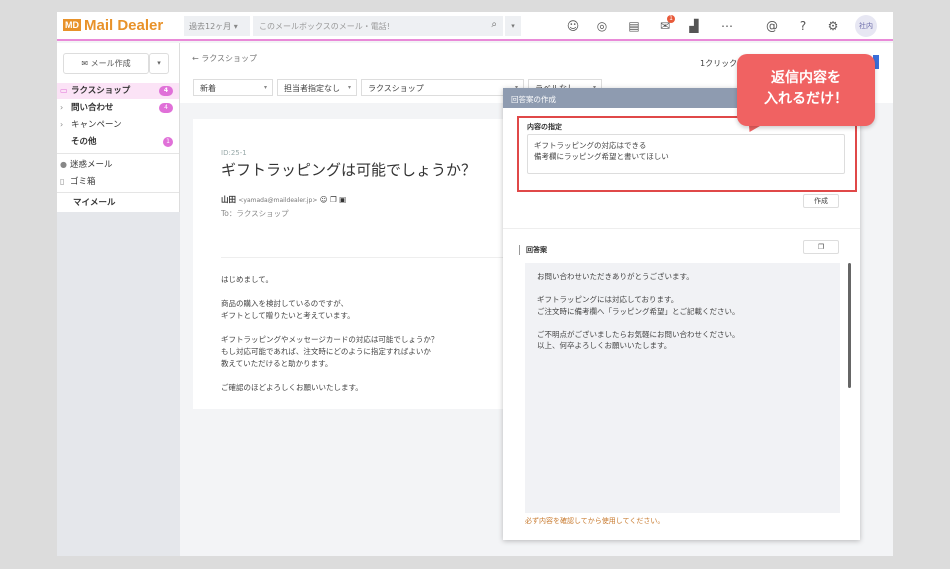  I want to click on filter-label: ラクスショップ, so click(396, 88).